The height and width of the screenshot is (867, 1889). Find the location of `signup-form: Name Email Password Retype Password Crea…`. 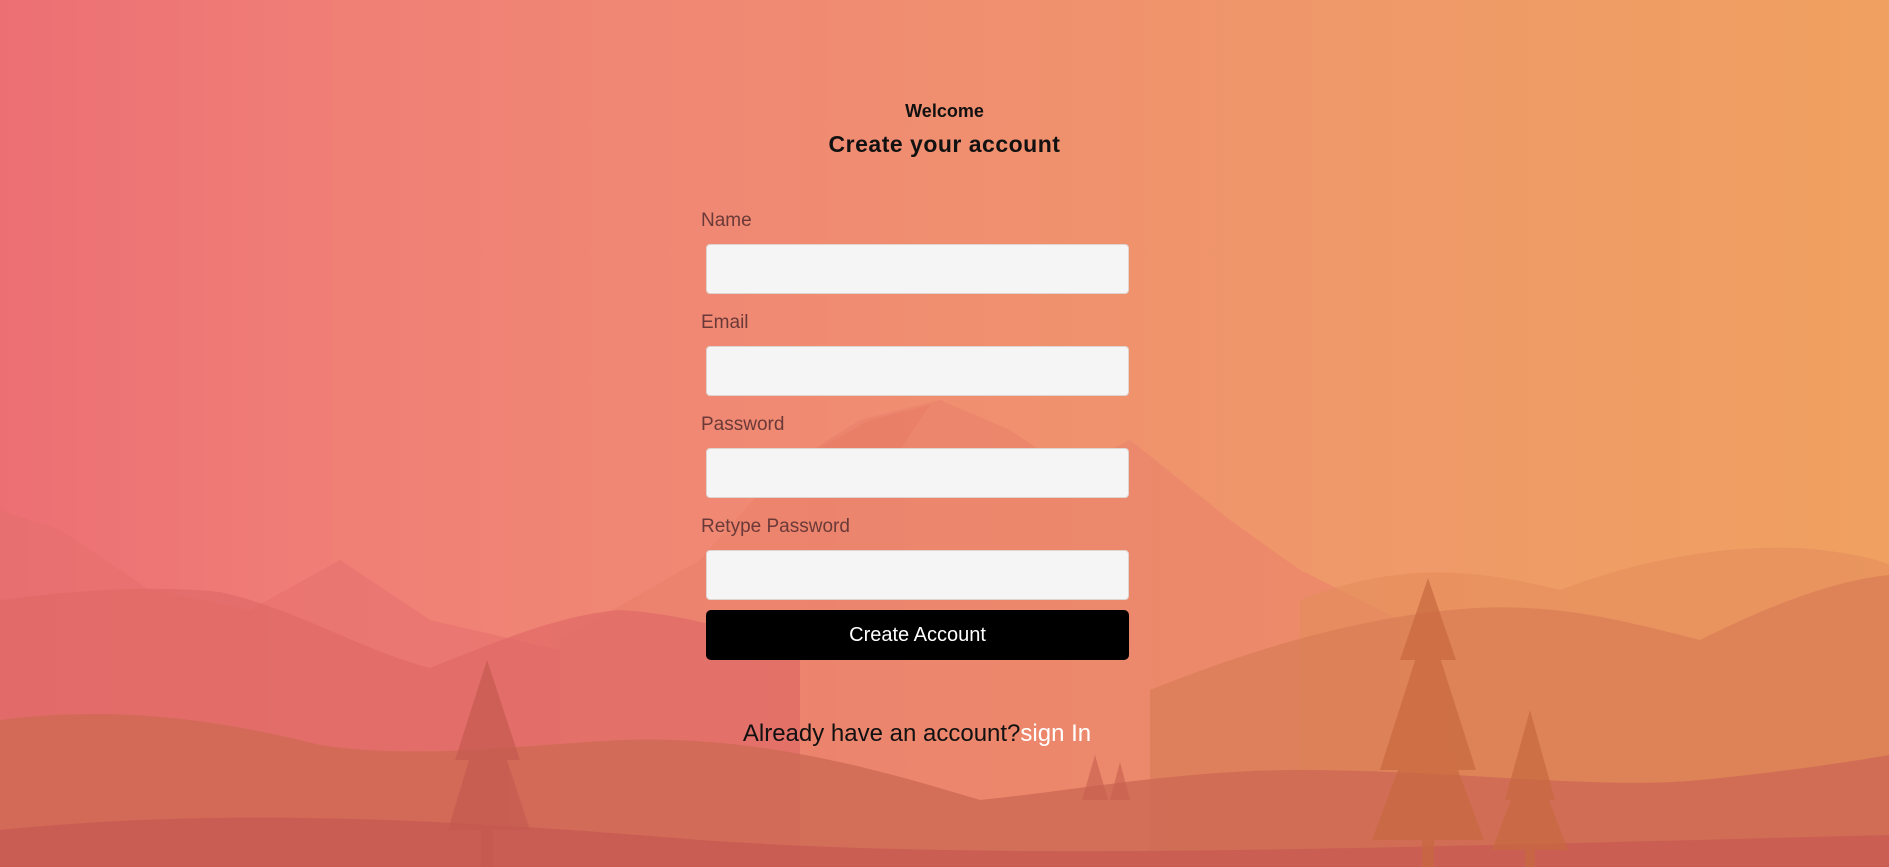

signup-form: Name Email Password Retype Password Crea… is located at coordinates (916, 434).